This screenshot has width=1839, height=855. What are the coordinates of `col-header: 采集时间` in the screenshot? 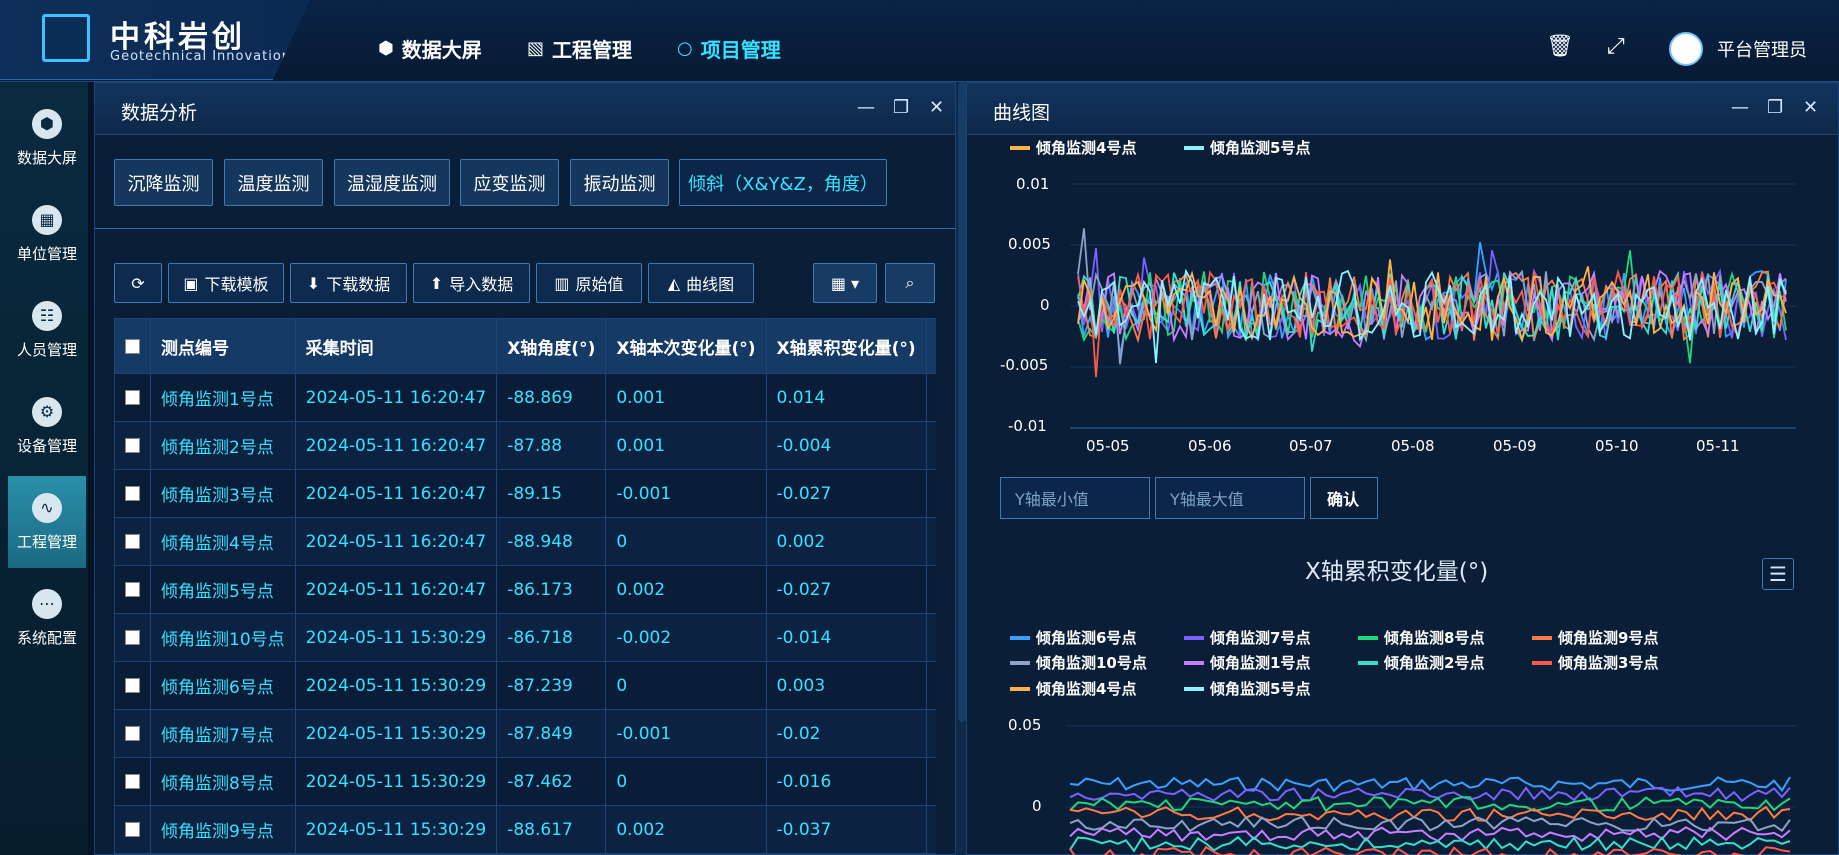 It's located at (396, 346).